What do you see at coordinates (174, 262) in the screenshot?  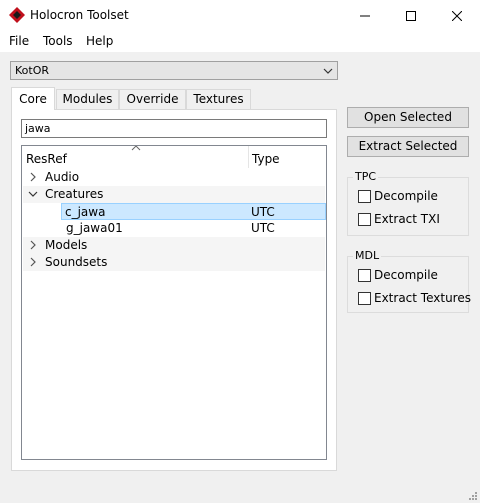 I see `tree-row-soundsets: Soundsets` at bounding box center [174, 262].